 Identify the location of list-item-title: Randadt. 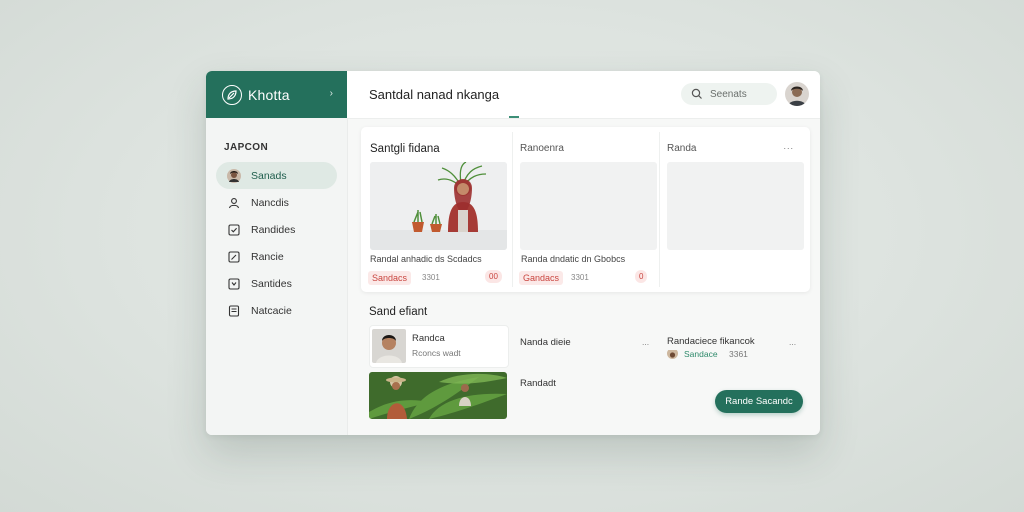
(538, 383).